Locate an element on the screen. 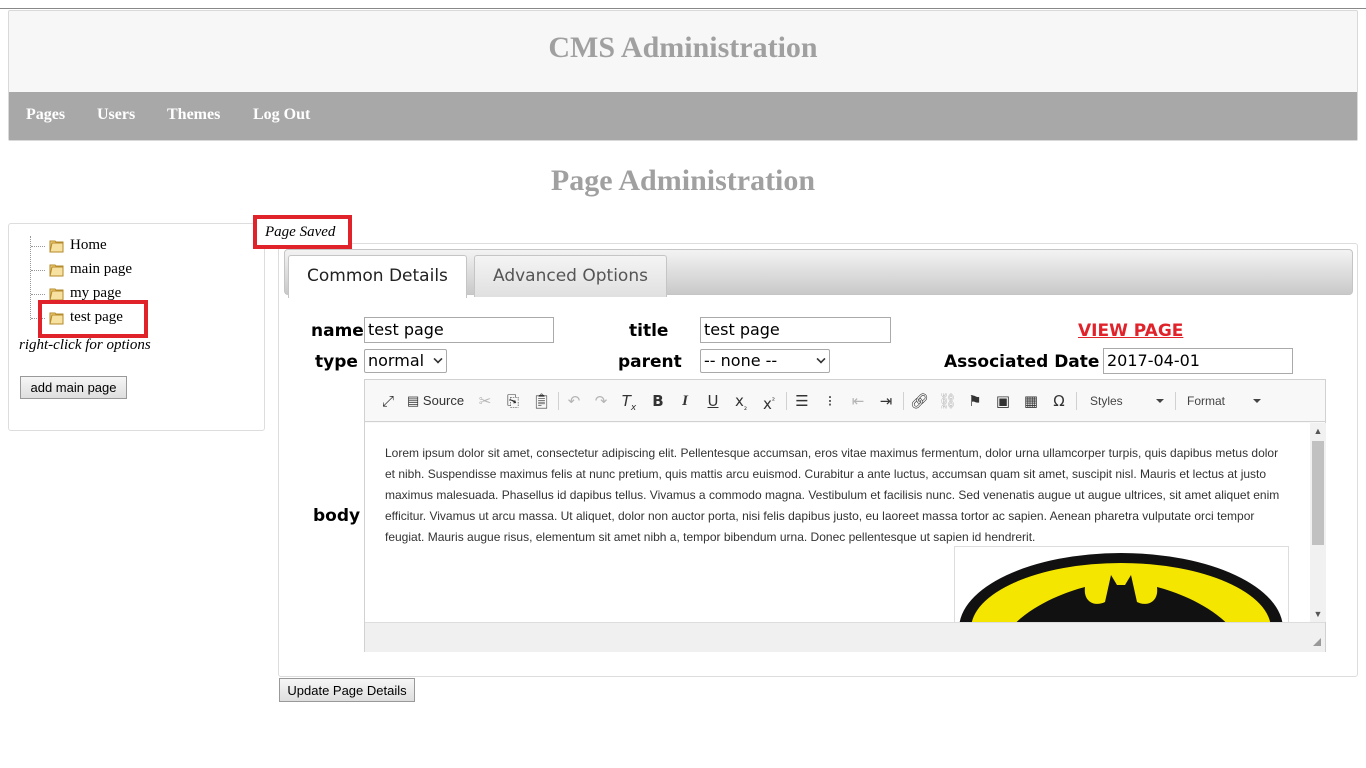 The height and width of the screenshot is (768, 1366). format-dropdown: Format is located at coordinates (1224, 401).